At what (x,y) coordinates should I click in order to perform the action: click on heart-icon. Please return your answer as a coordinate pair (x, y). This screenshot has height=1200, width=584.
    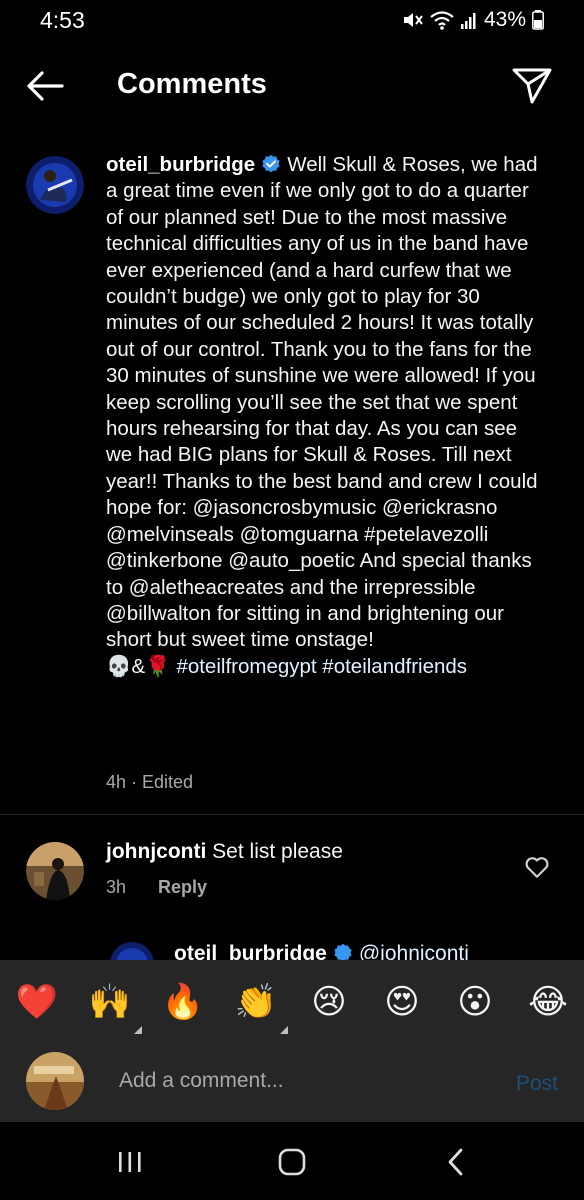
    Looking at the image, I should click on (537, 867).